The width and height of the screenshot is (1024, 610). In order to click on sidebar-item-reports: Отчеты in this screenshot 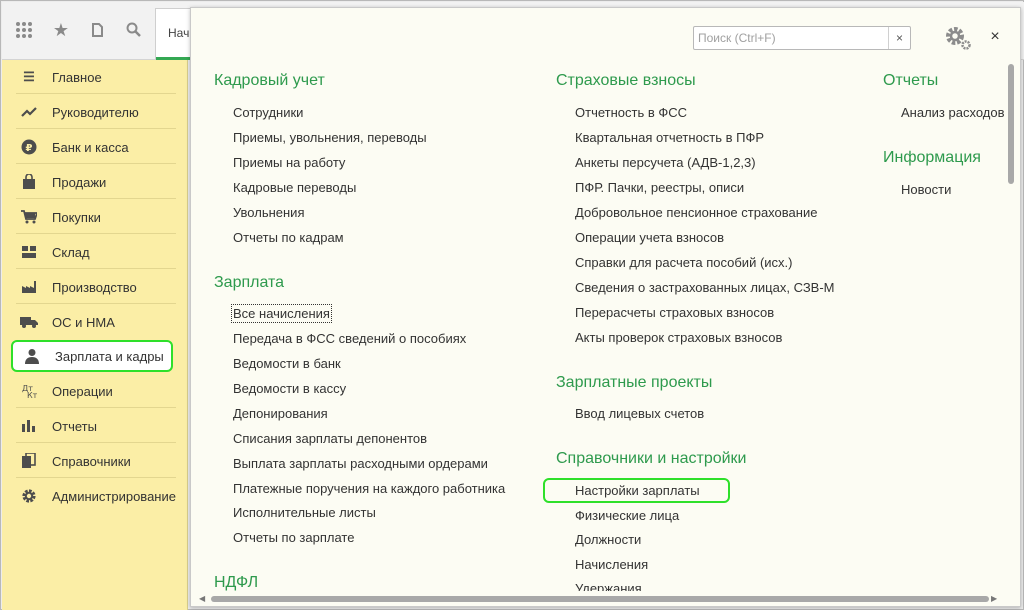, I will do `click(96, 426)`.